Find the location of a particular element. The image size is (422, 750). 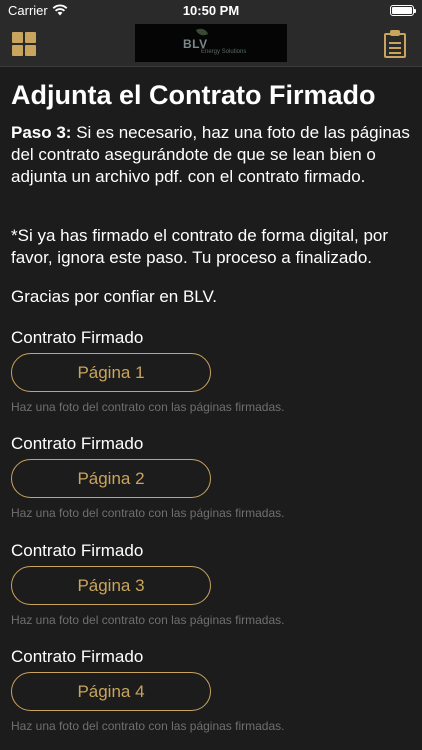

page-2-button: Página 2 is located at coordinates (111, 478).